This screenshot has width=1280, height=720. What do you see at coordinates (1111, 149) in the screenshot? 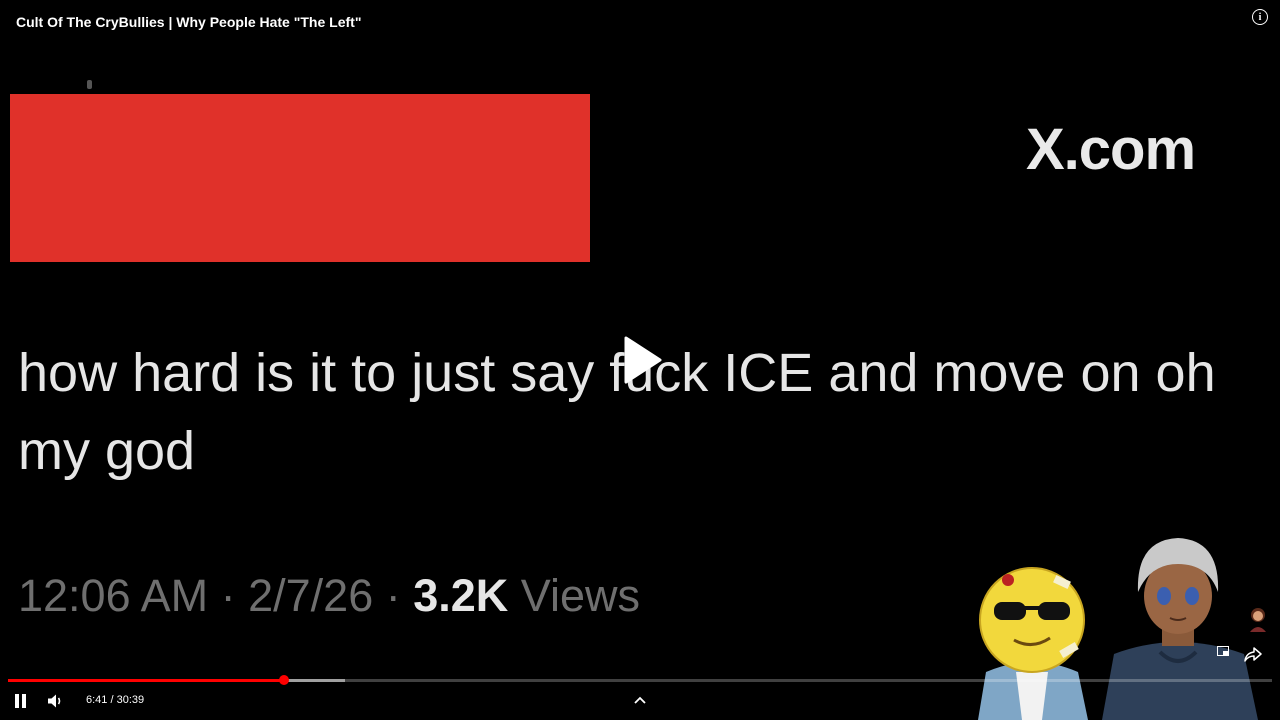
I see `site-logo: X.com` at bounding box center [1111, 149].